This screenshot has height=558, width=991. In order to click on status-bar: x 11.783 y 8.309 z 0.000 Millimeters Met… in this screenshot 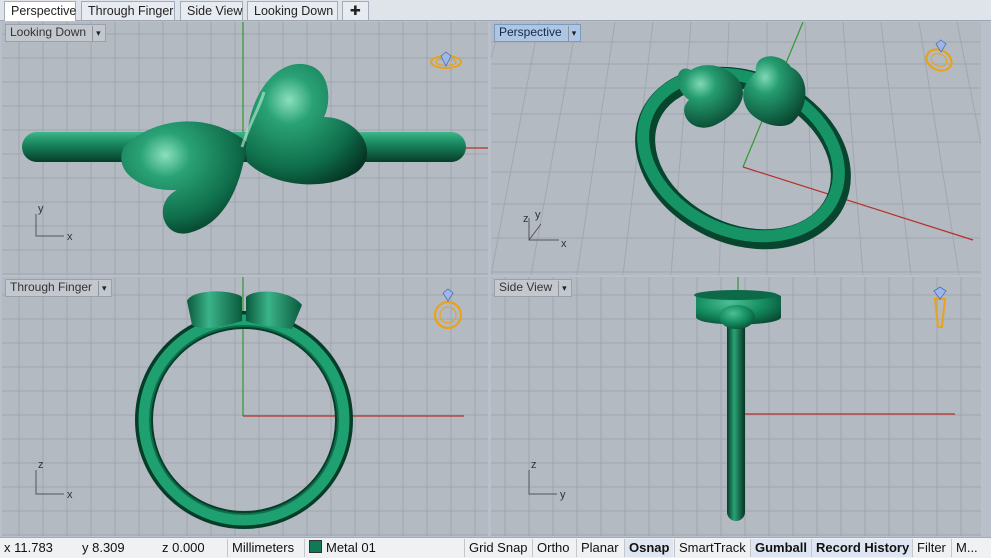, I will do `click(495, 547)`.